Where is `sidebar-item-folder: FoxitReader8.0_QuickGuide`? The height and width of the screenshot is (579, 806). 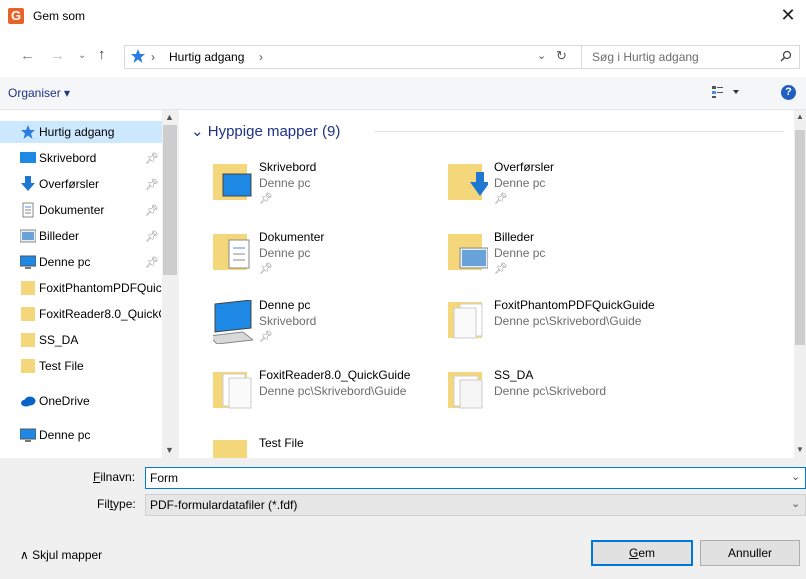
sidebar-item-folder: FoxitReader8.0_QuickGuide is located at coordinates (81, 314).